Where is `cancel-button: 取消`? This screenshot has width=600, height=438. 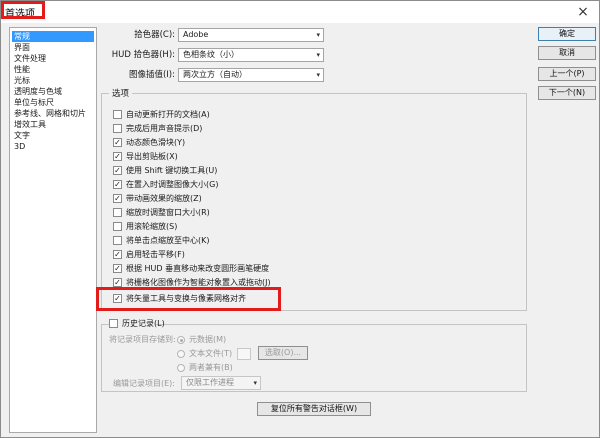
cancel-button: 取消 is located at coordinates (567, 53).